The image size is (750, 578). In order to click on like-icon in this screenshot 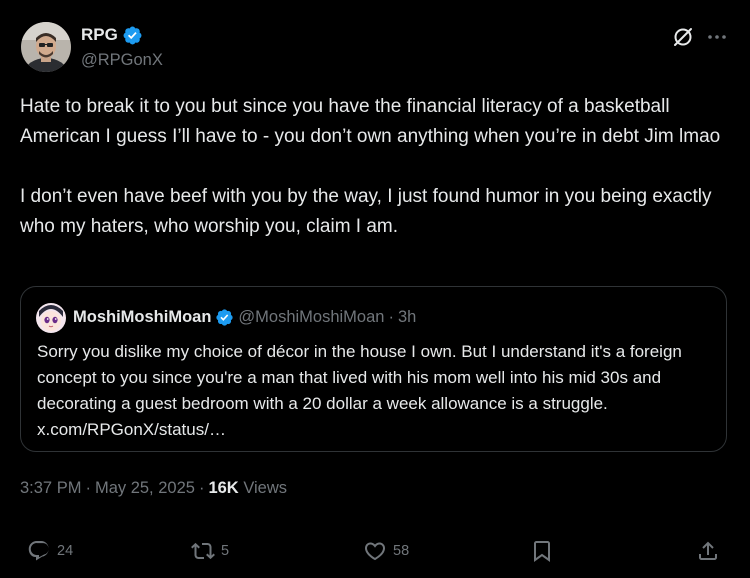, I will do `click(375, 551)`.